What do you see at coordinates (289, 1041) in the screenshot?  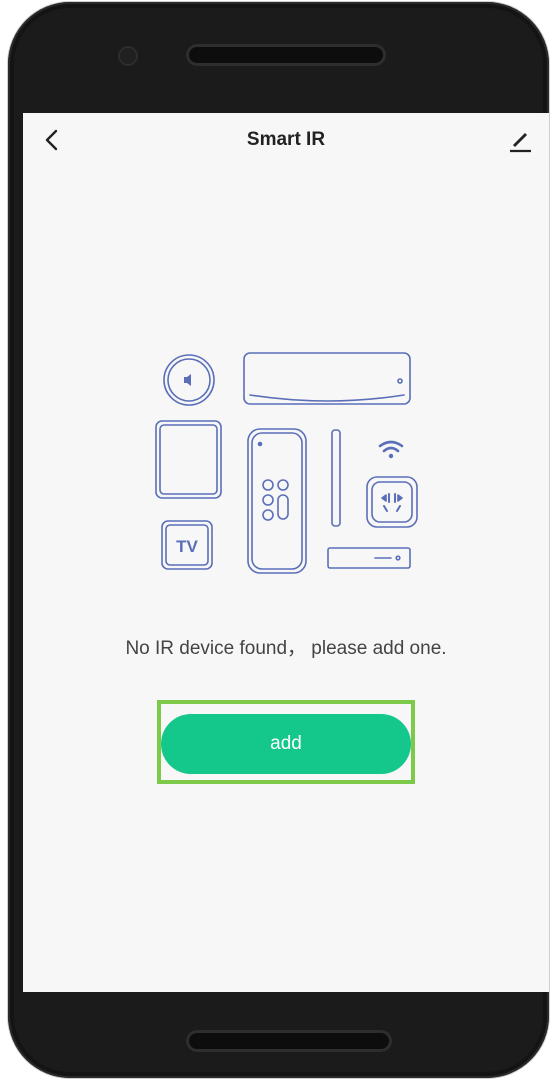 I see `bottom-speaker` at bounding box center [289, 1041].